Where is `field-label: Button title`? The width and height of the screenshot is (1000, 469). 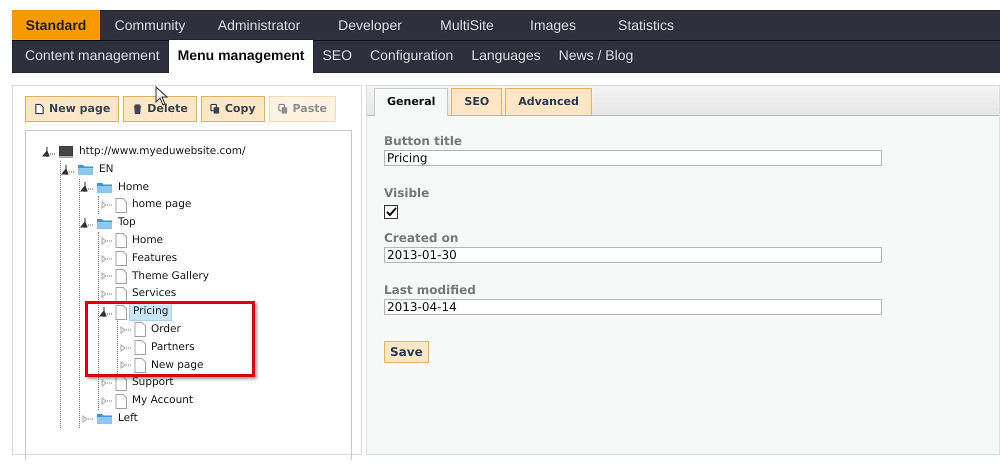 field-label: Button title is located at coordinates (423, 141).